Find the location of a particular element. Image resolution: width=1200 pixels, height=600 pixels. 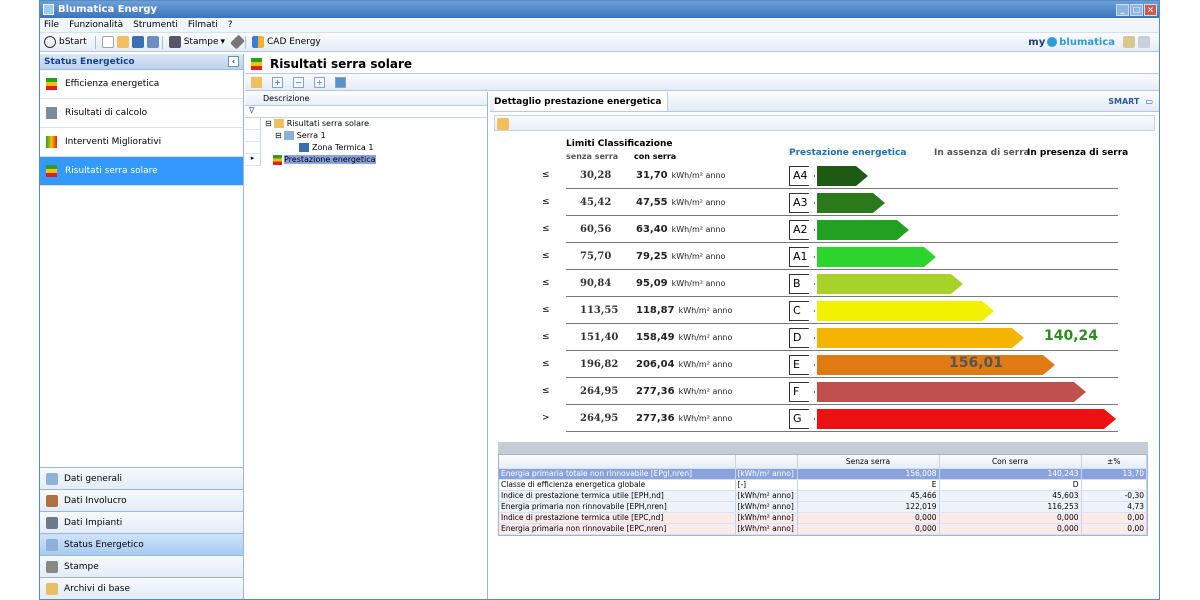

grid-group-bar is located at coordinates (823, 448).